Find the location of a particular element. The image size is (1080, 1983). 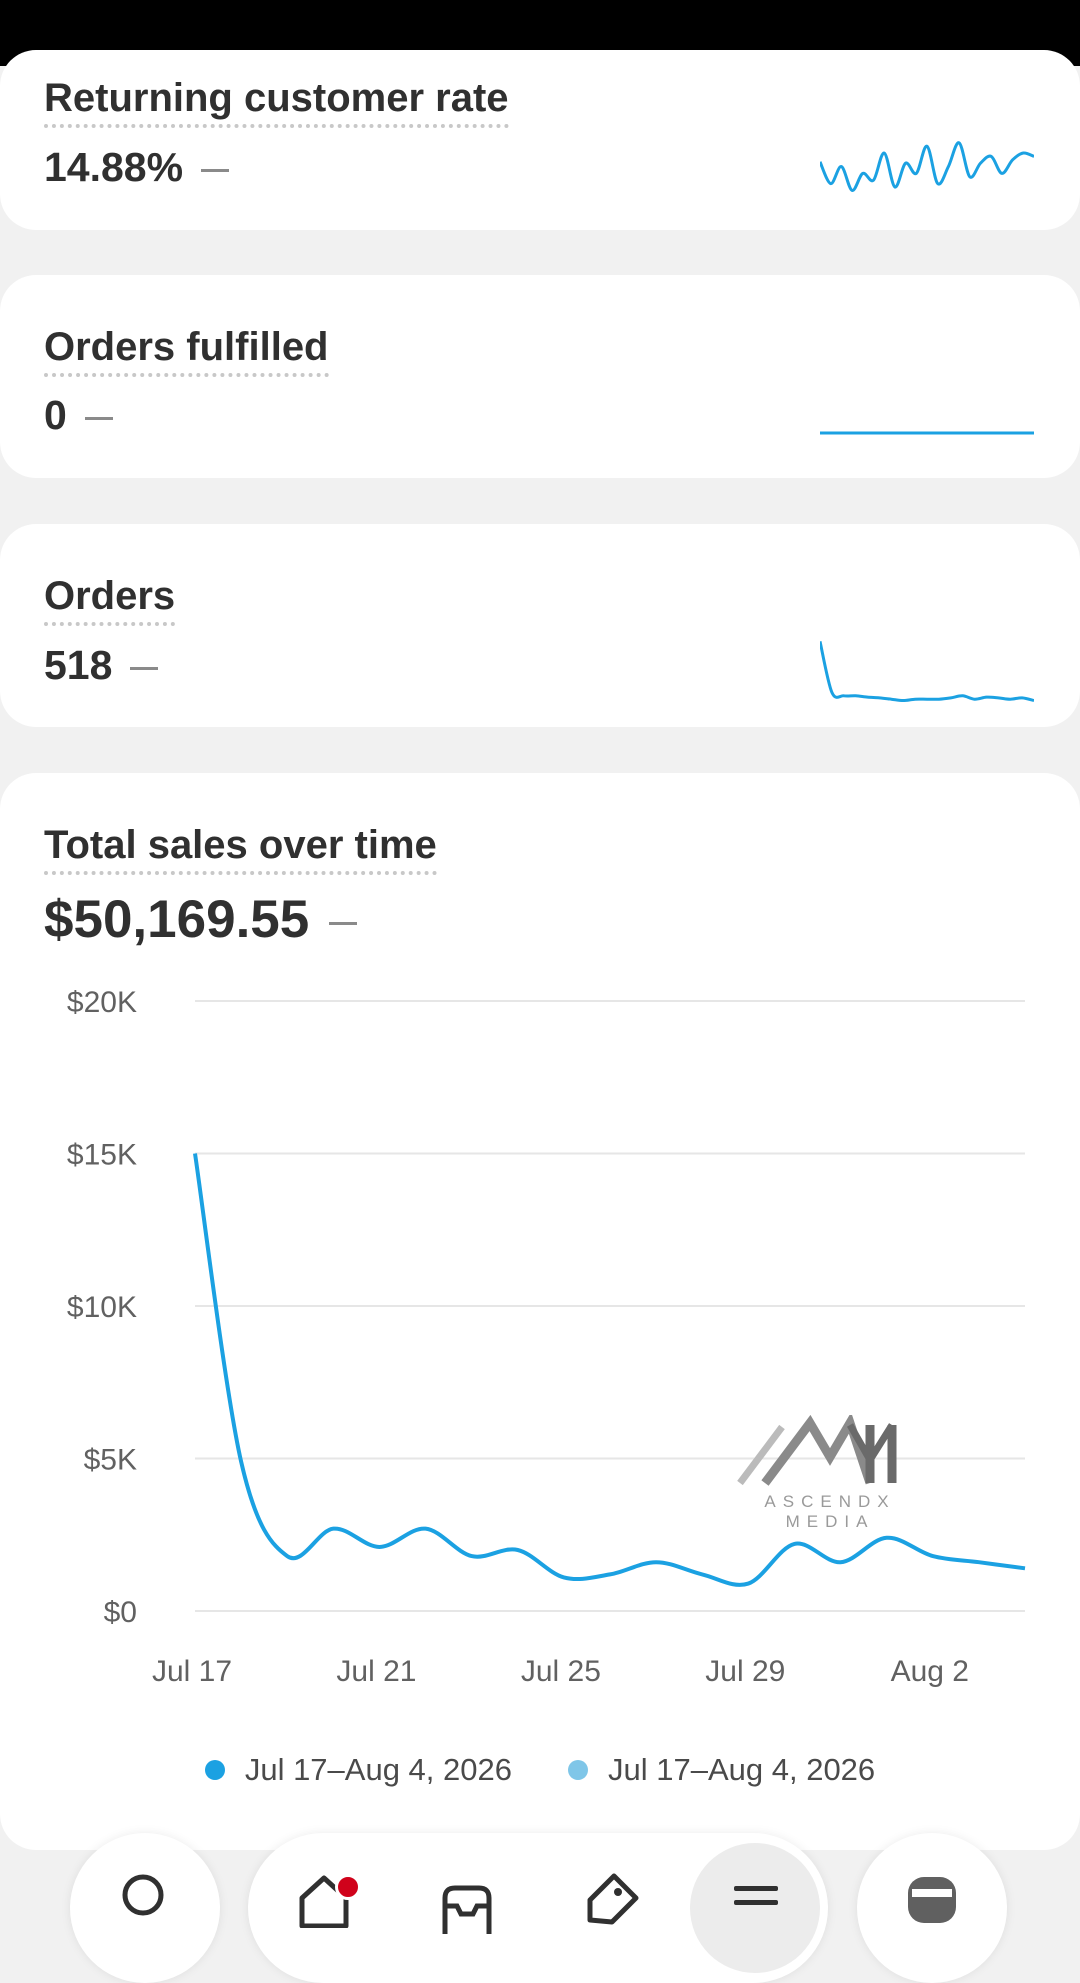

watermark-text: ASCENDX MEDIA is located at coordinates (830, 1511).